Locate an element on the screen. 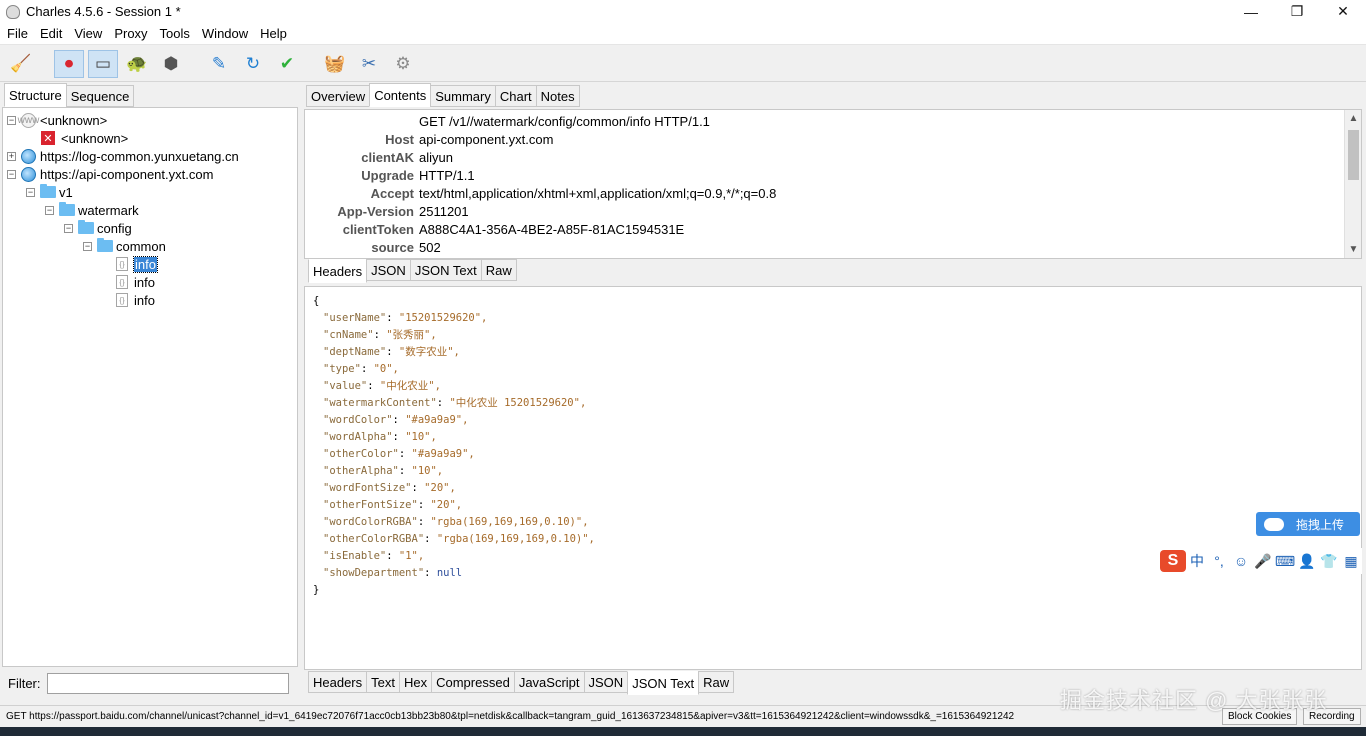 The height and width of the screenshot is (736, 1366). stop-button: ⬢ is located at coordinates (171, 64).